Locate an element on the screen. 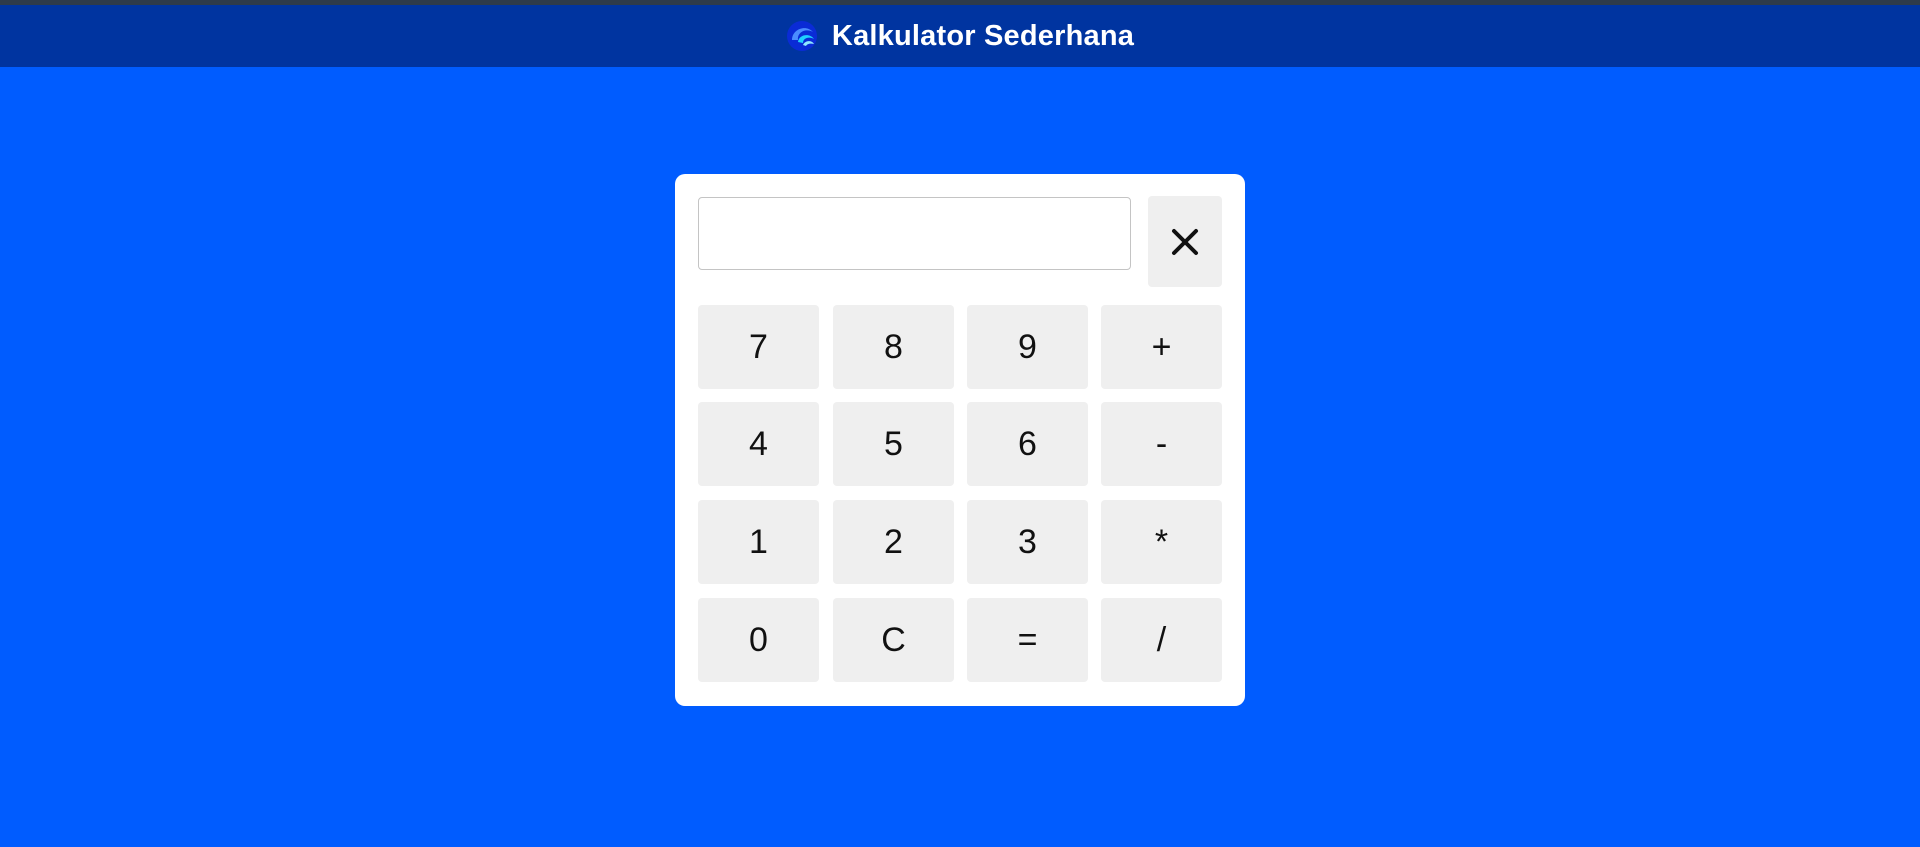 The height and width of the screenshot is (847, 1920). swirl-logo-icon is located at coordinates (801, 36).